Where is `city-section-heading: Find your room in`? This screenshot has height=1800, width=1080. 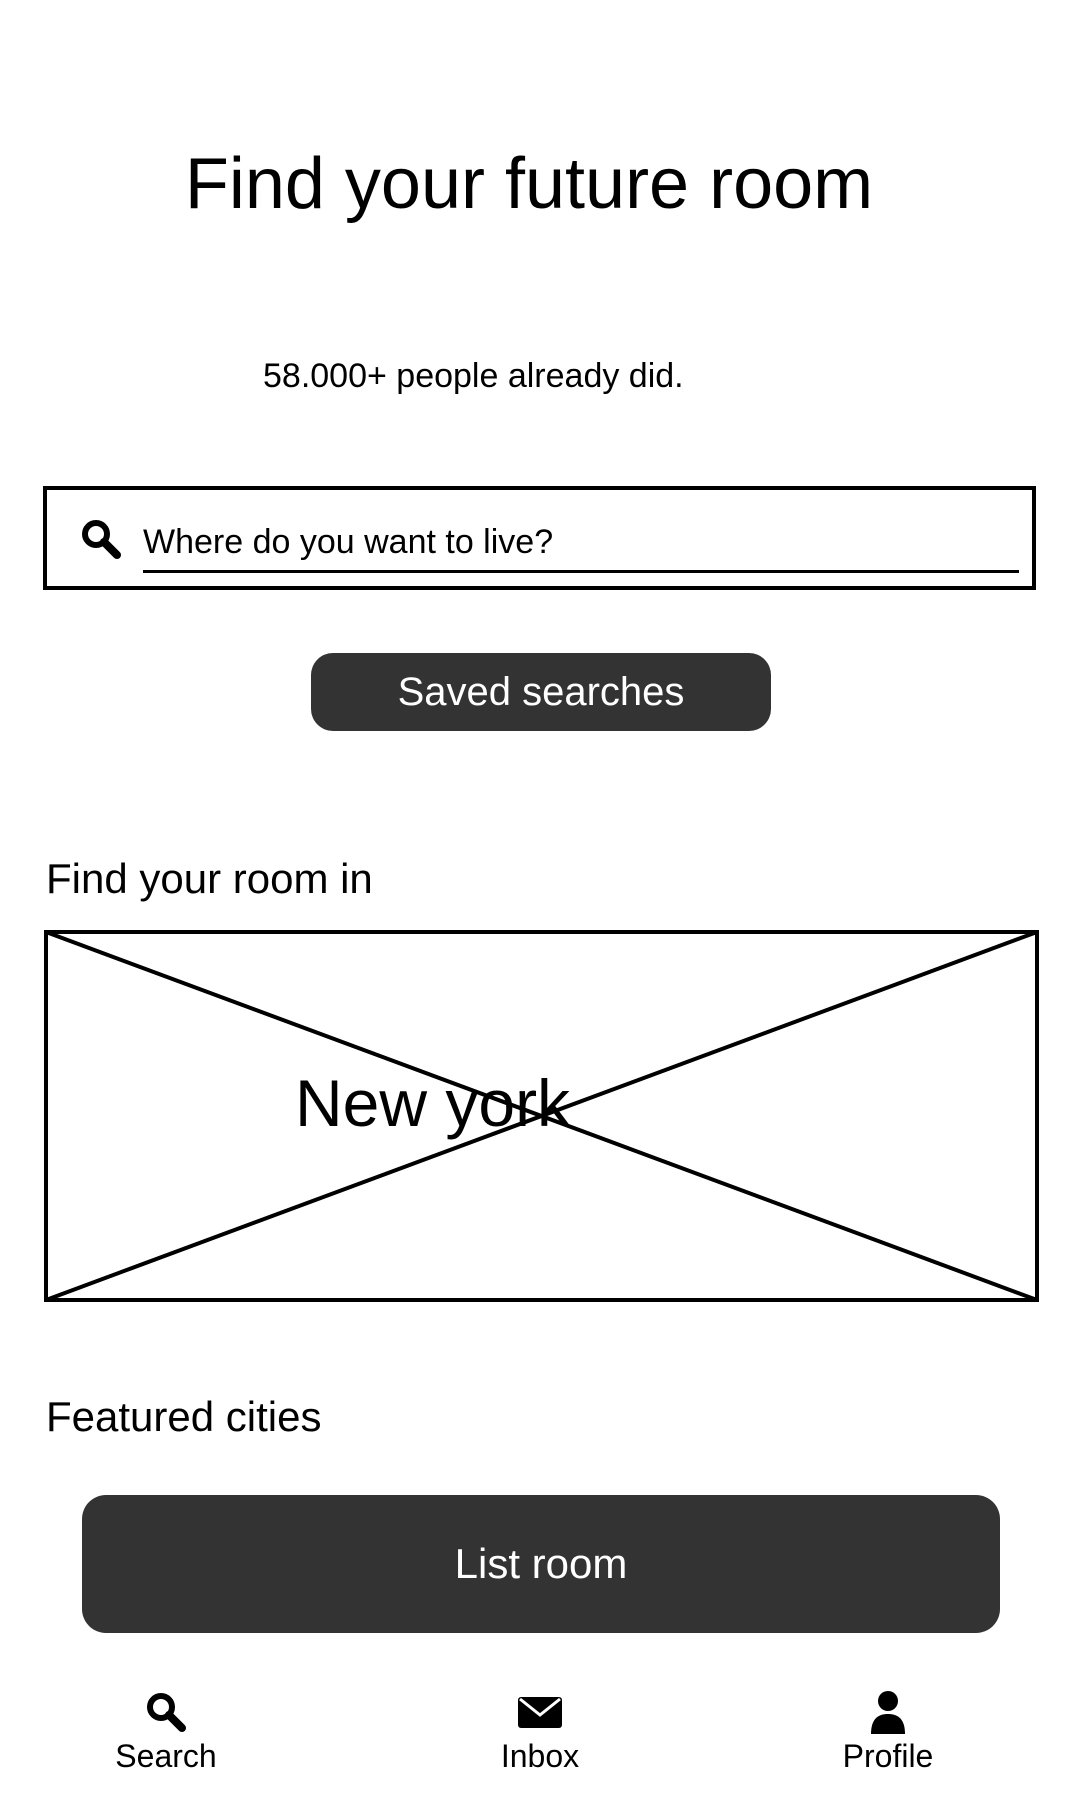
city-section-heading: Find your room in is located at coordinates (209, 878).